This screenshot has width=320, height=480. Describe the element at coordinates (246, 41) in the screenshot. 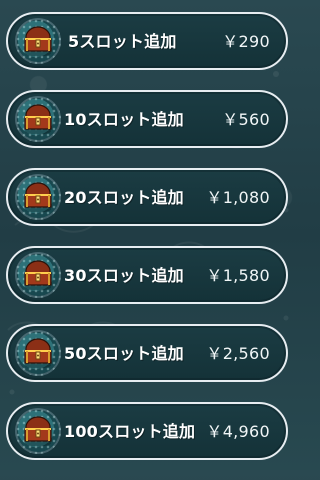

I see `slot-pack-price: ￥290` at that location.